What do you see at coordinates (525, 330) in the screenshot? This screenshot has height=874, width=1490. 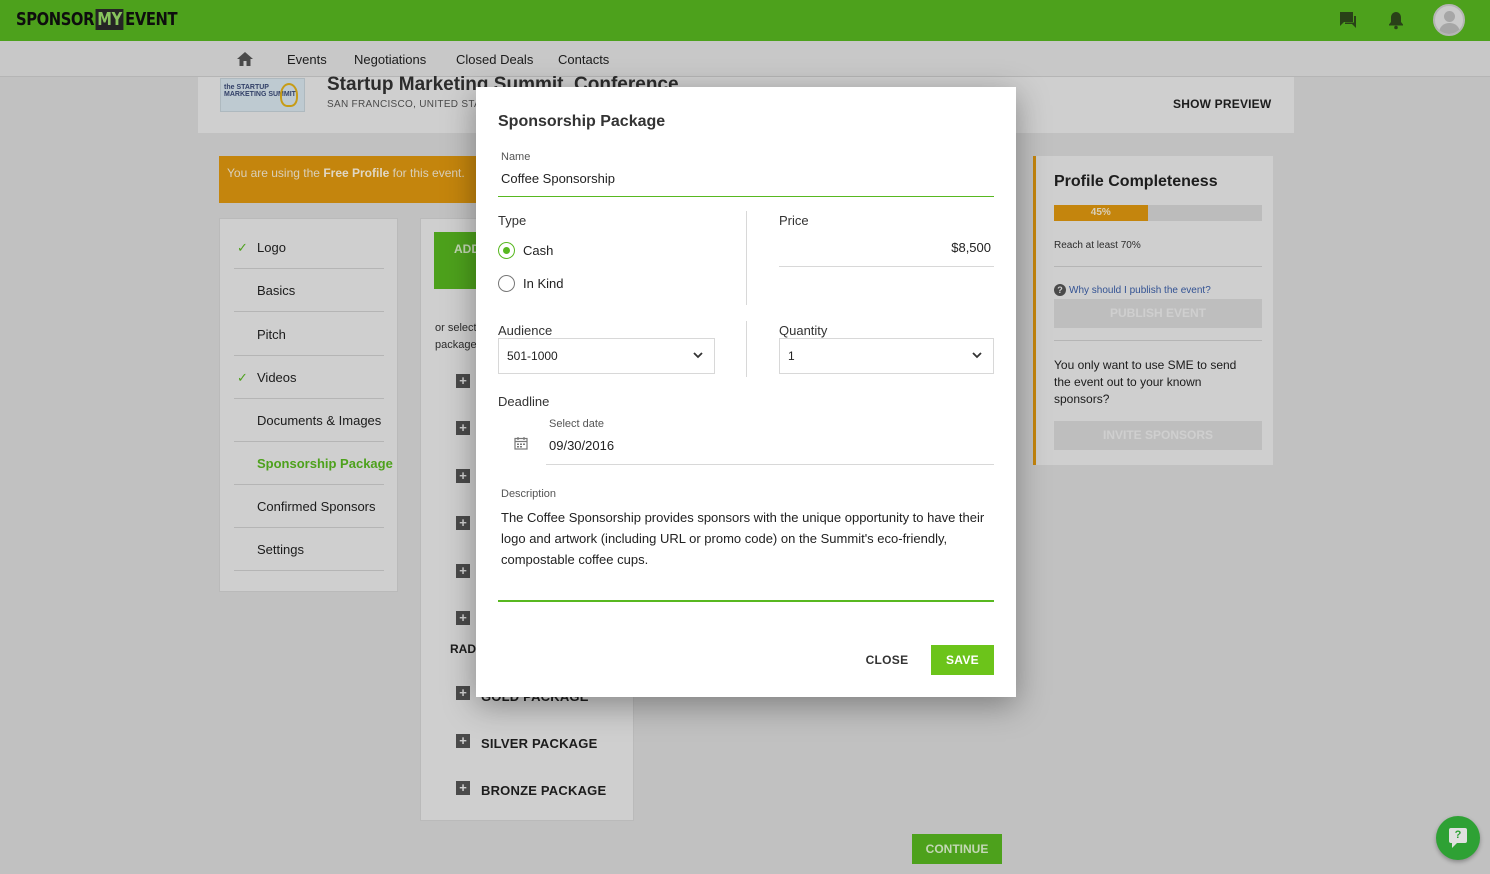 I see `audience-label: Audience` at bounding box center [525, 330].